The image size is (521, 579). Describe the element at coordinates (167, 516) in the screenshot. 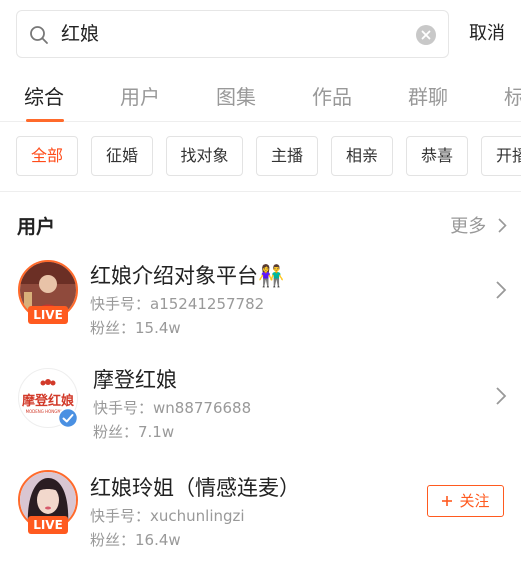

I see `user-id: 快手号：xuchunlingzi` at that location.